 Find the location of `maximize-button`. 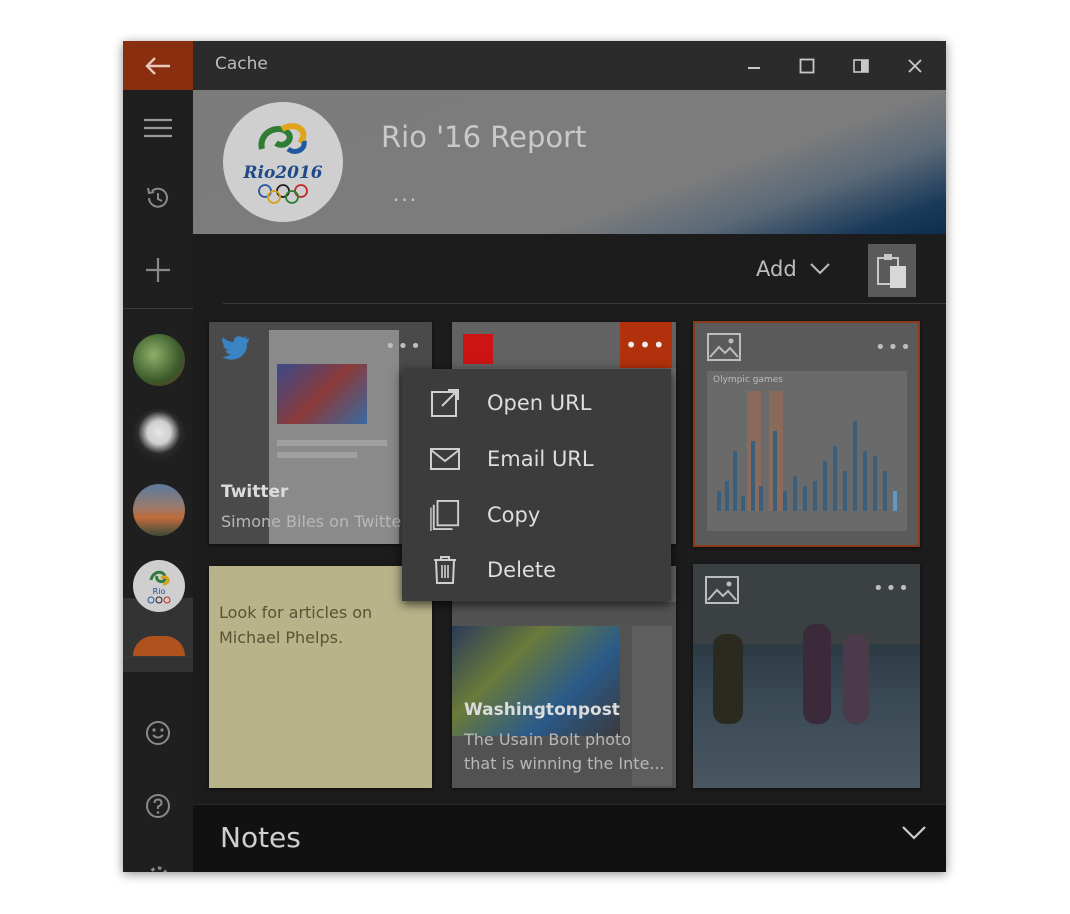

maximize-button is located at coordinates (807, 65).